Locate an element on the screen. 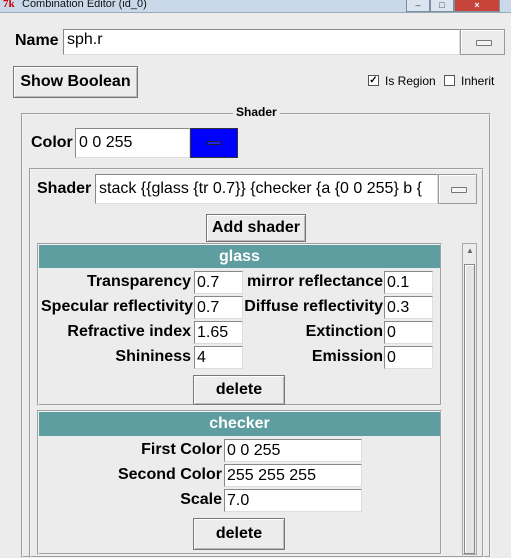  color-input: 0 0 255 is located at coordinates (132, 143).